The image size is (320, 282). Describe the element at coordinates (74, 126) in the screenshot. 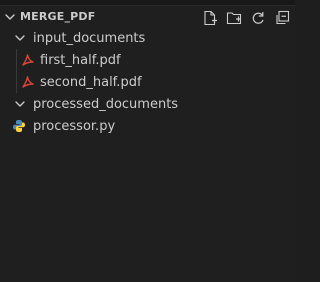

I see `file-label: processor.py` at that location.